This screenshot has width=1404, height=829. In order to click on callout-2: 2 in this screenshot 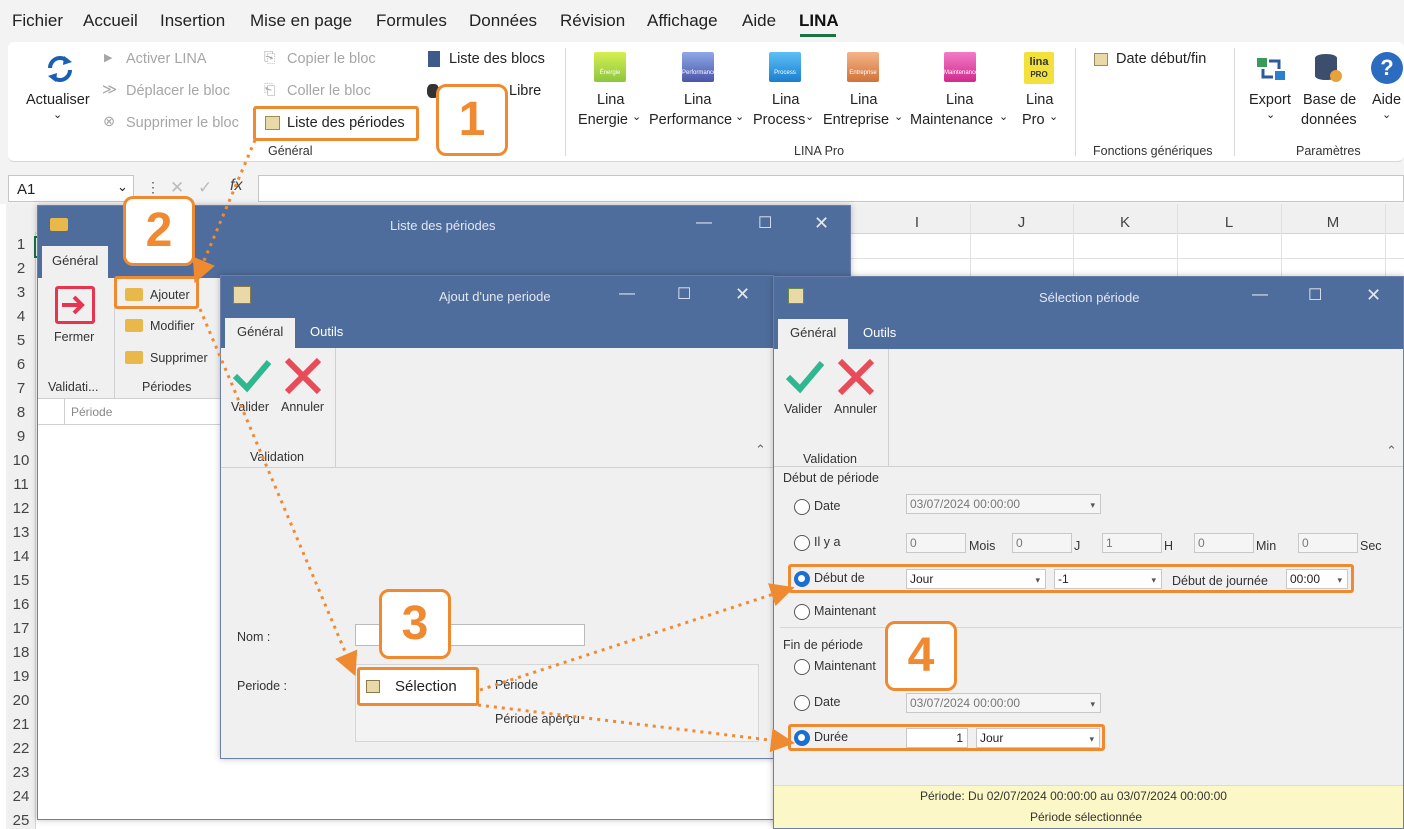, I will do `click(159, 231)`.